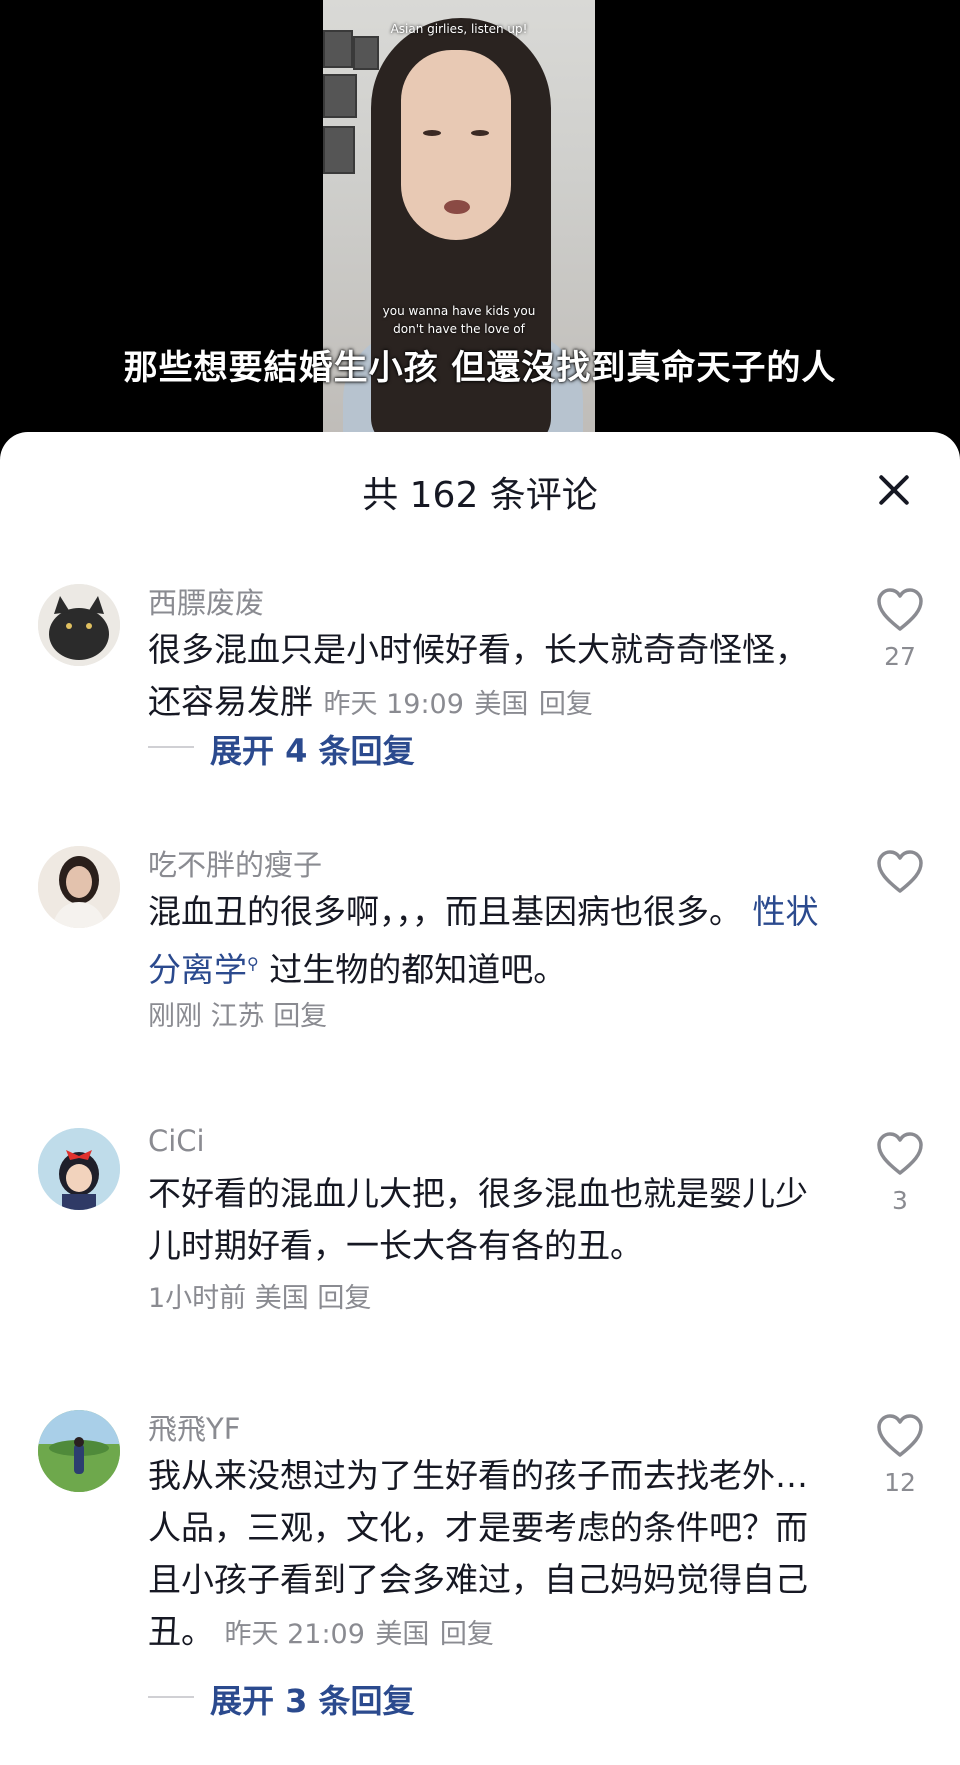  What do you see at coordinates (393, 704) in the screenshot?
I see `comment-time: 昨天 19:09` at bounding box center [393, 704].